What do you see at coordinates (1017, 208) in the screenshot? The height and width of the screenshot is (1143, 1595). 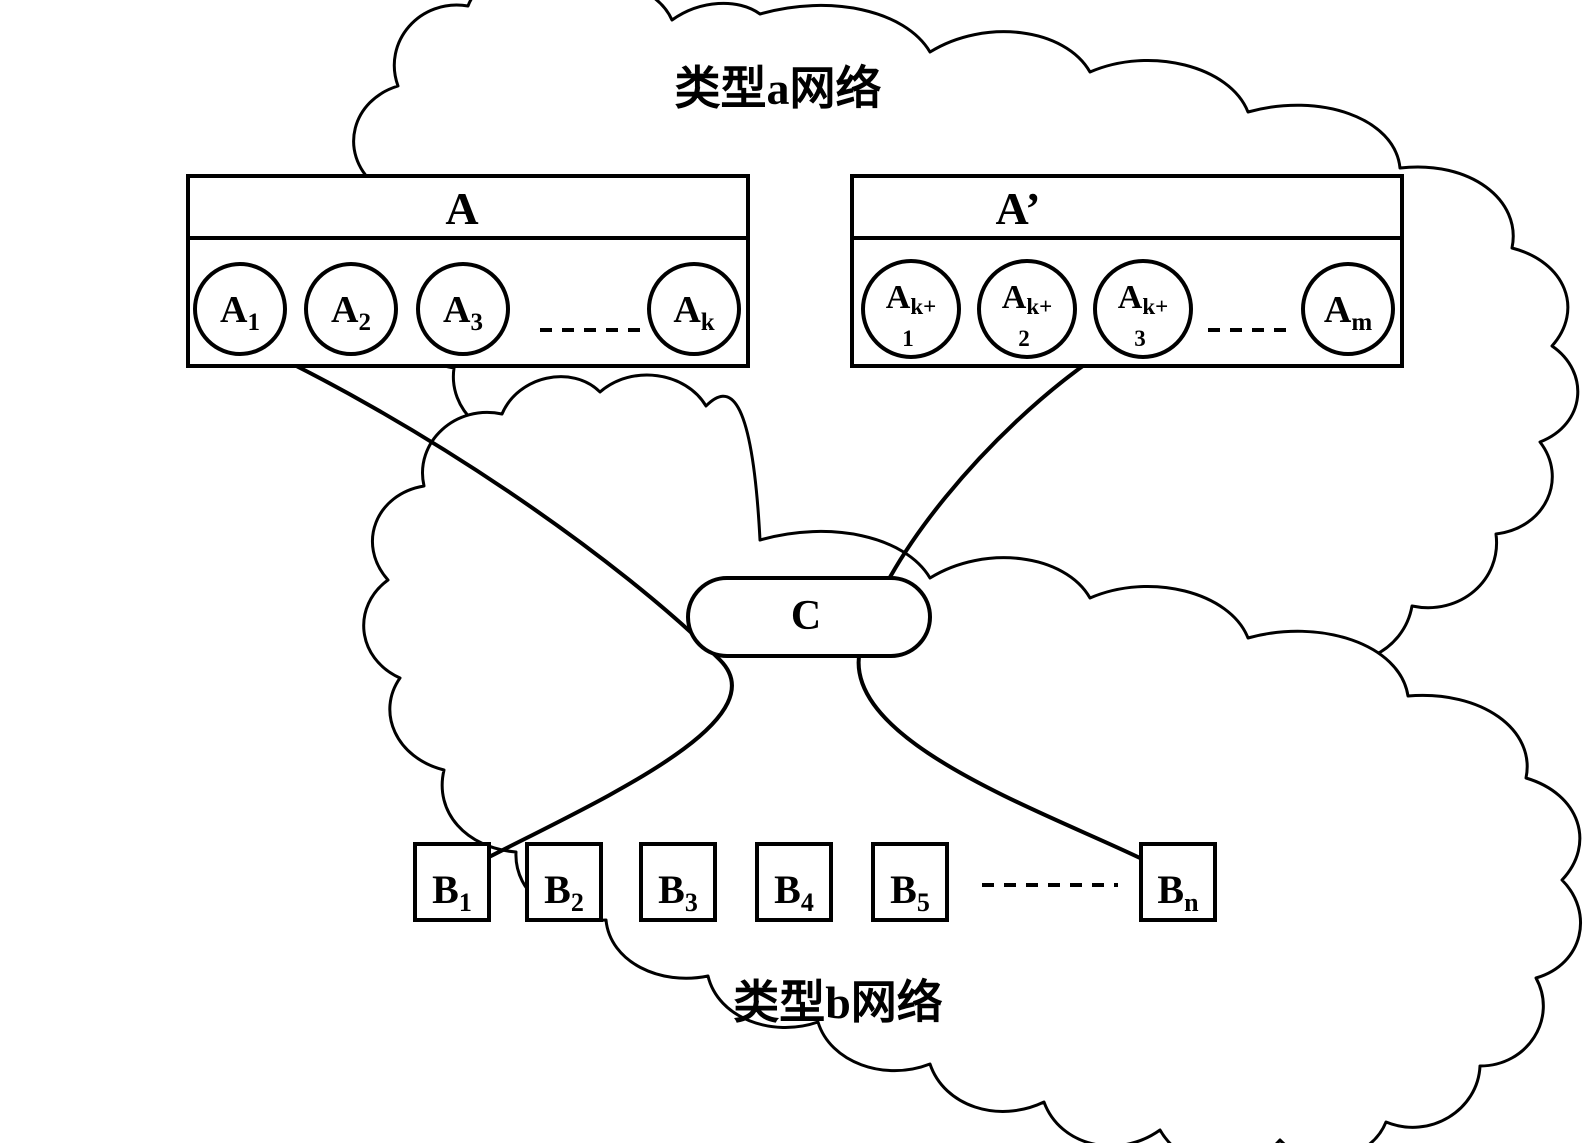 I see `group-a-prime-header-label: A’` at bounding box center [1017, 208].